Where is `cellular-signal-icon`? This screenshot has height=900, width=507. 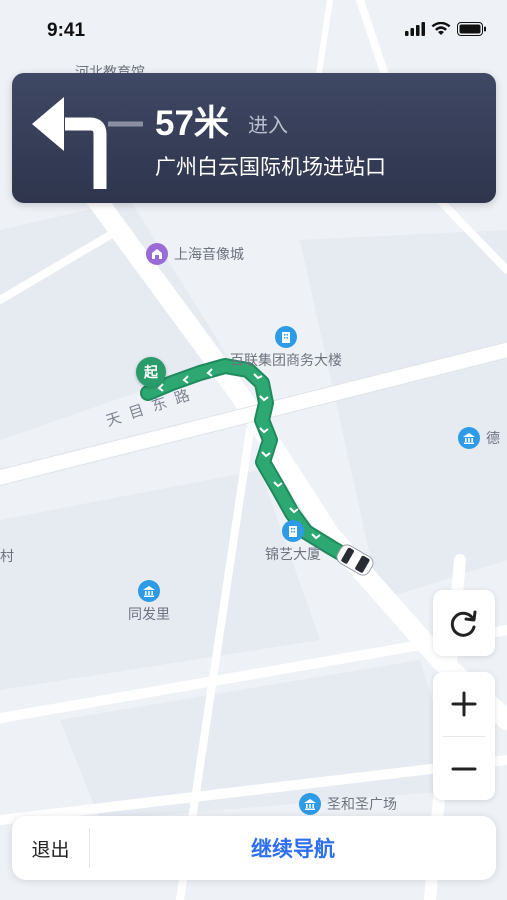 cellular-signal-icon is located at coordinates (415, 29).